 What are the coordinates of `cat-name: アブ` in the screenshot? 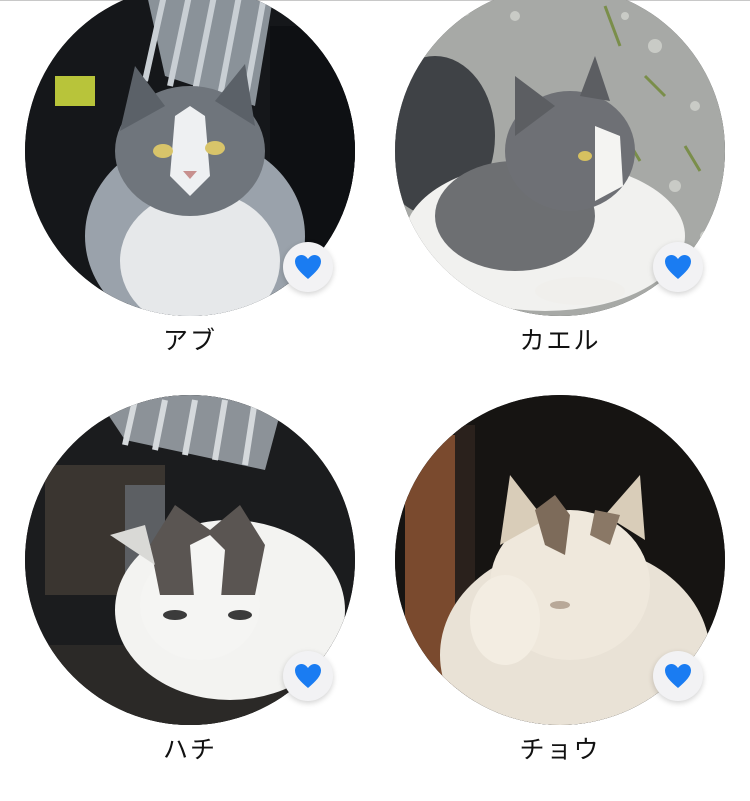 It's located at (189, 340).